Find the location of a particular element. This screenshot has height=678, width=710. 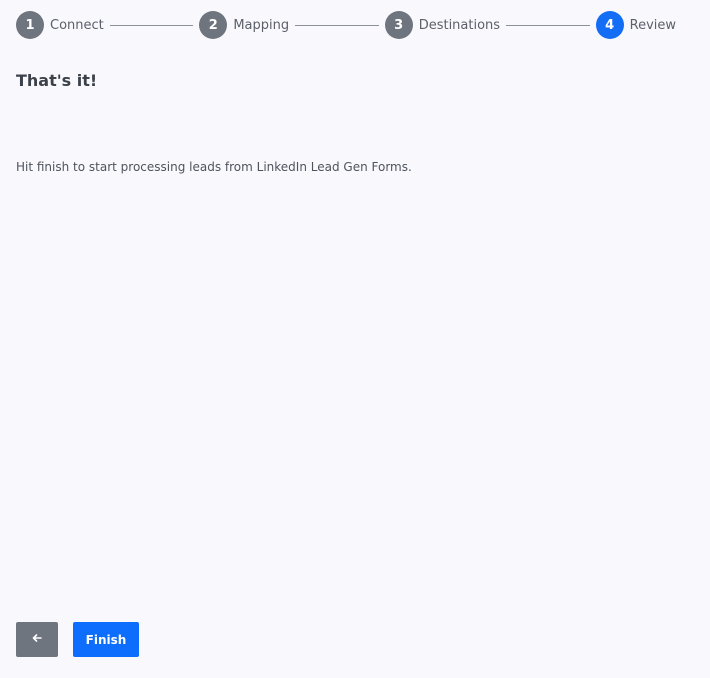

step-label: Connect is located at coordinates (77, 25).